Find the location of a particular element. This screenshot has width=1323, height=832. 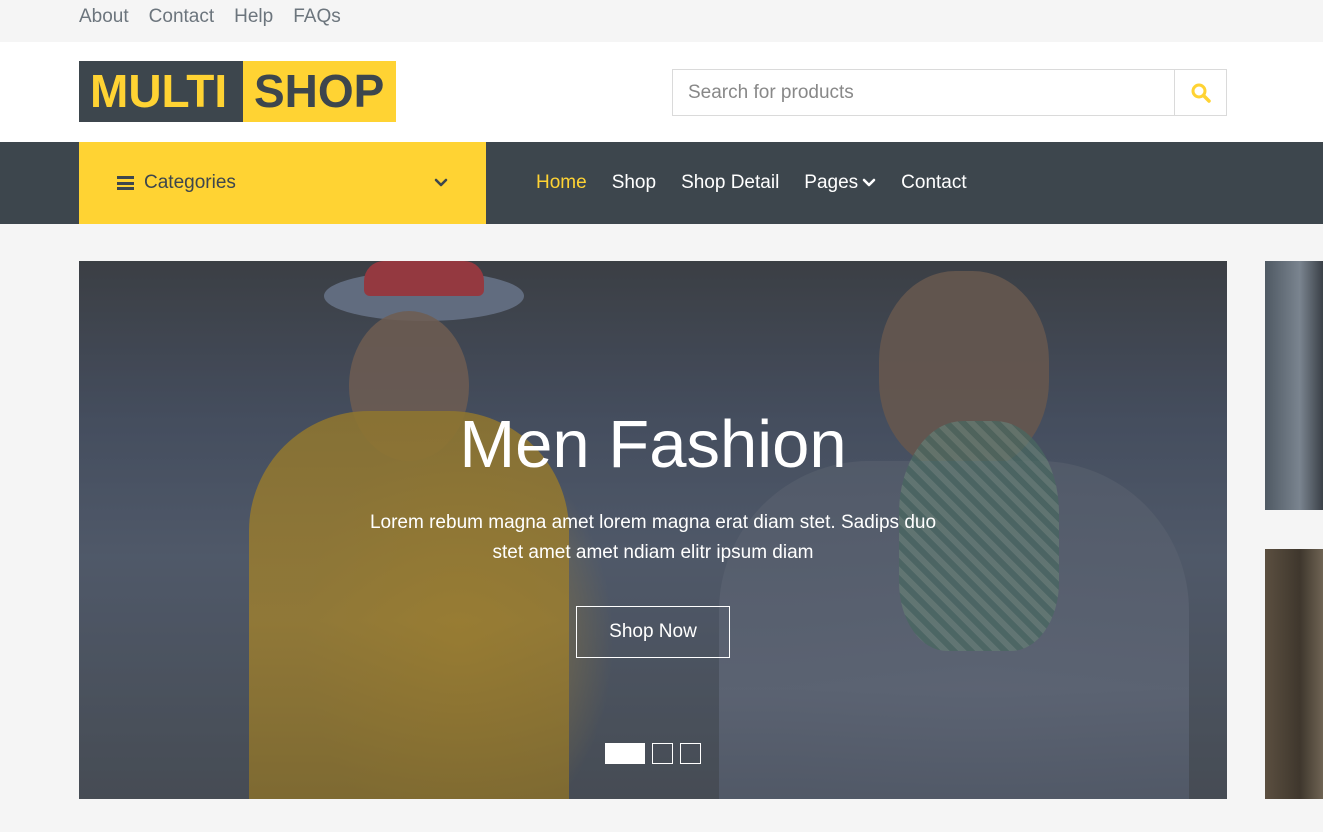

nav-link-pages-label: Pages is located at coordinates (831, 182).